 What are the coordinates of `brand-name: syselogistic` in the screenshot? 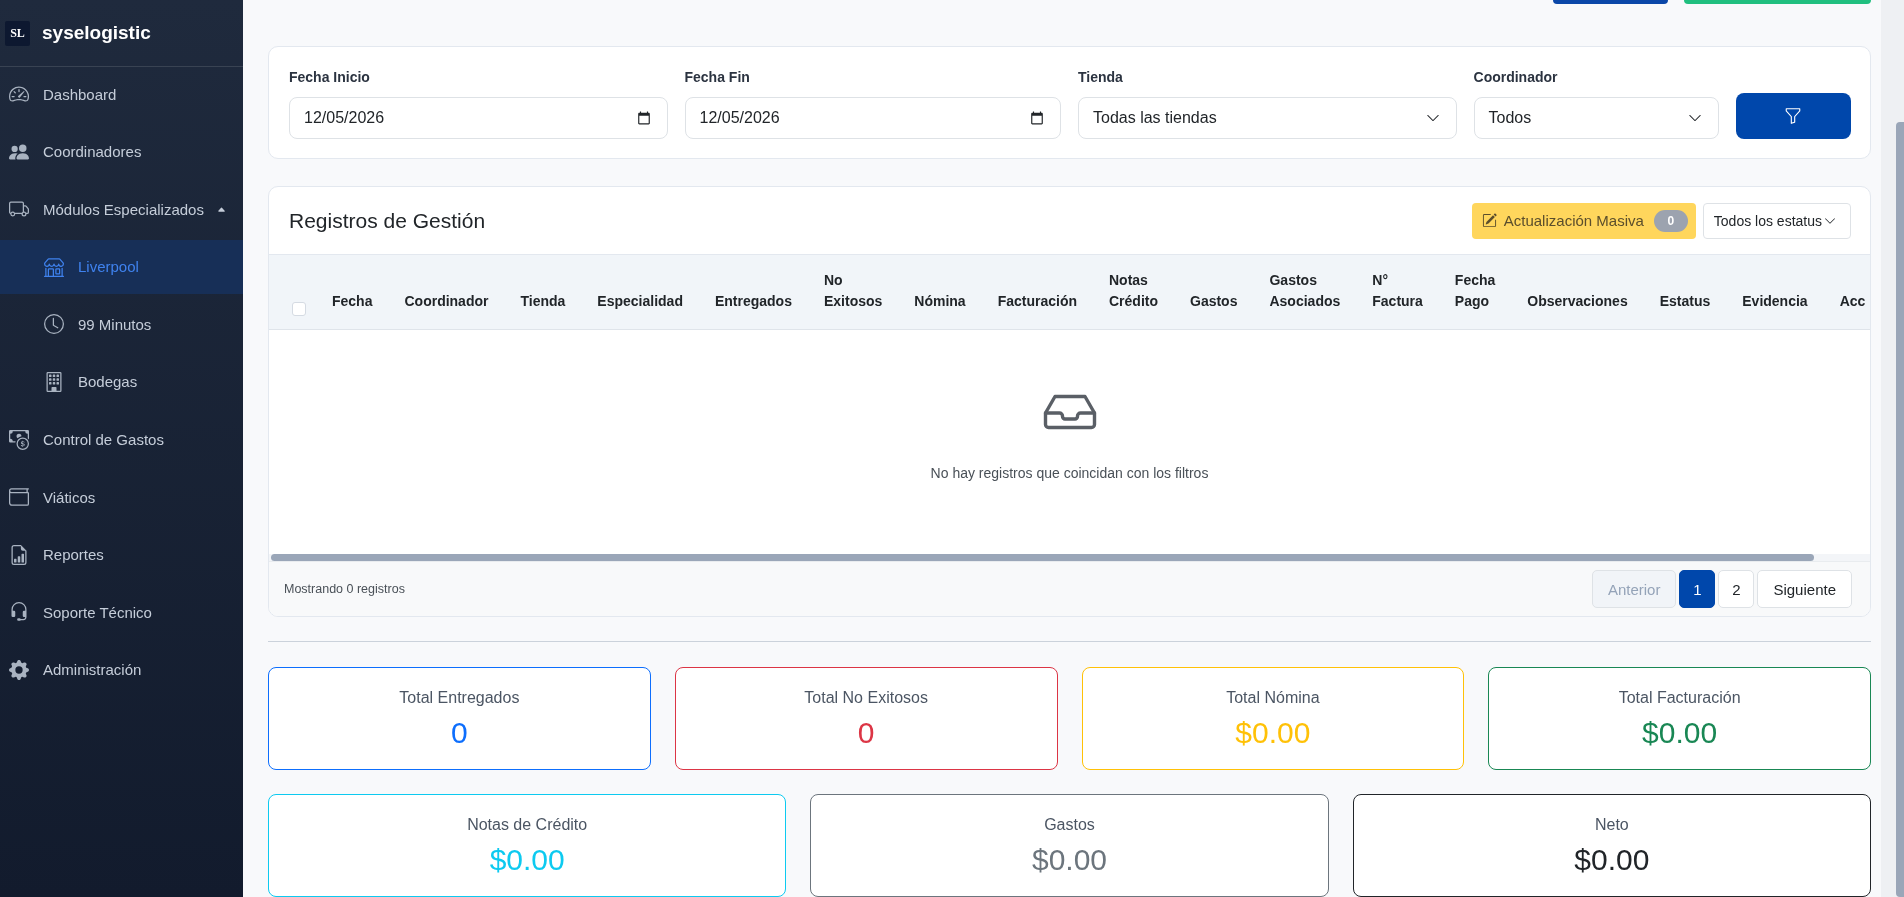 It's located at (96, 33).